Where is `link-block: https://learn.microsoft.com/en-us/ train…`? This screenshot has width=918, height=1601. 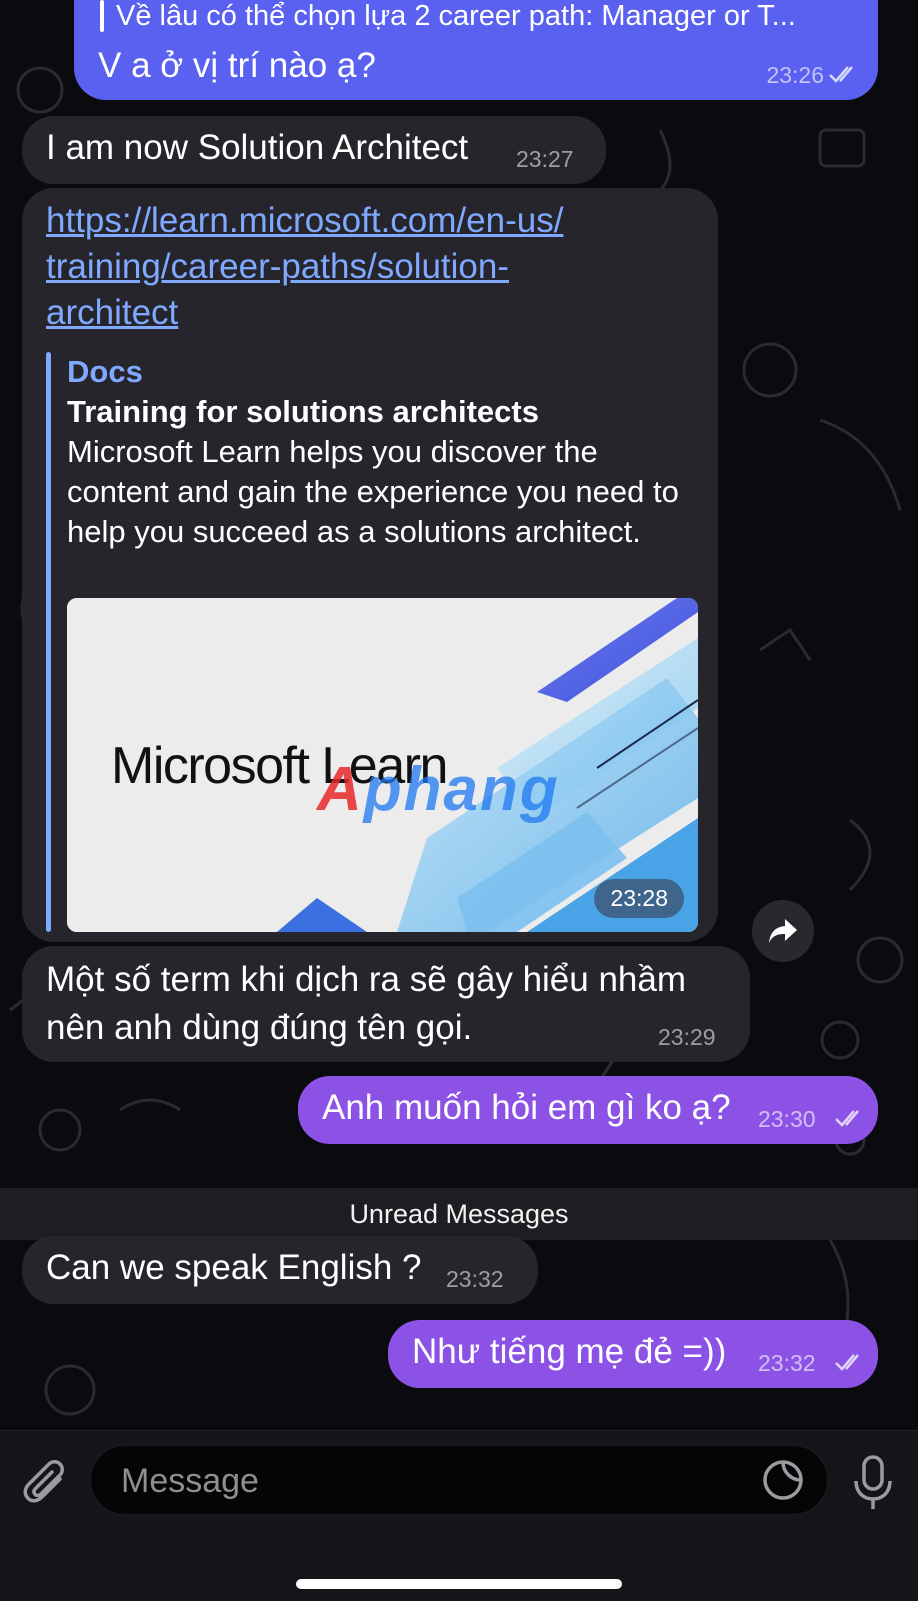 link-block: https://learn.microsoft.com/en-us/ train… is located at coordinates (376, 267).